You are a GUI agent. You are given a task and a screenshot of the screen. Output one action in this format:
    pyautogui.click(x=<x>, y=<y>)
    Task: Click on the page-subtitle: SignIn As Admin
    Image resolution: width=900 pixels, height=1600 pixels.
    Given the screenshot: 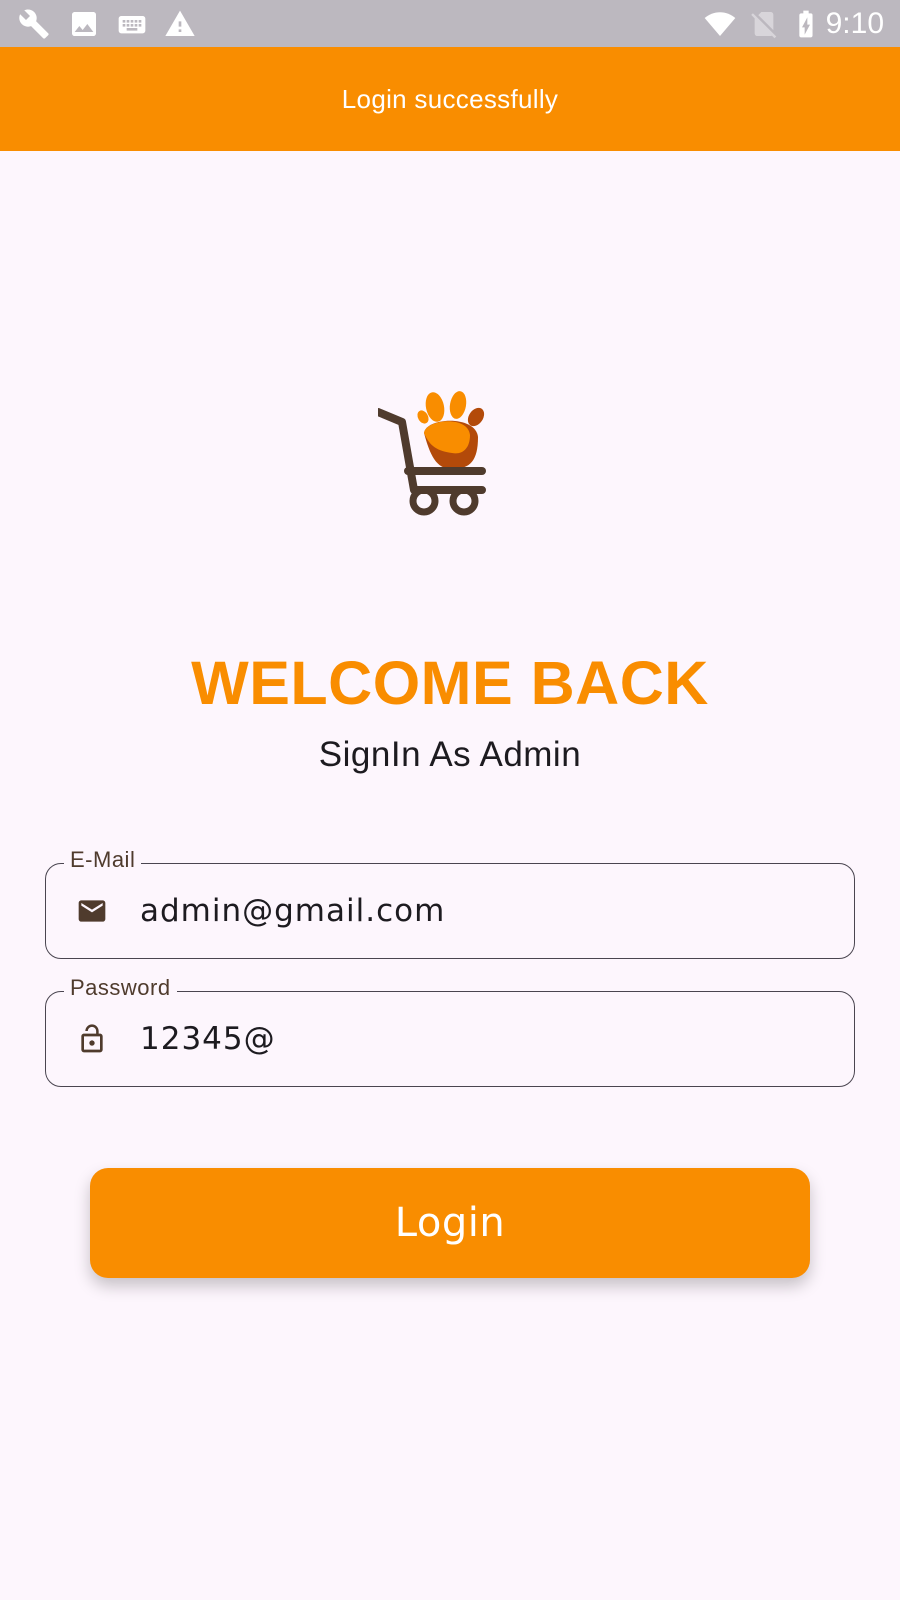 What is the action you would take?
    pyautogui.click(x=450, y=754)
    